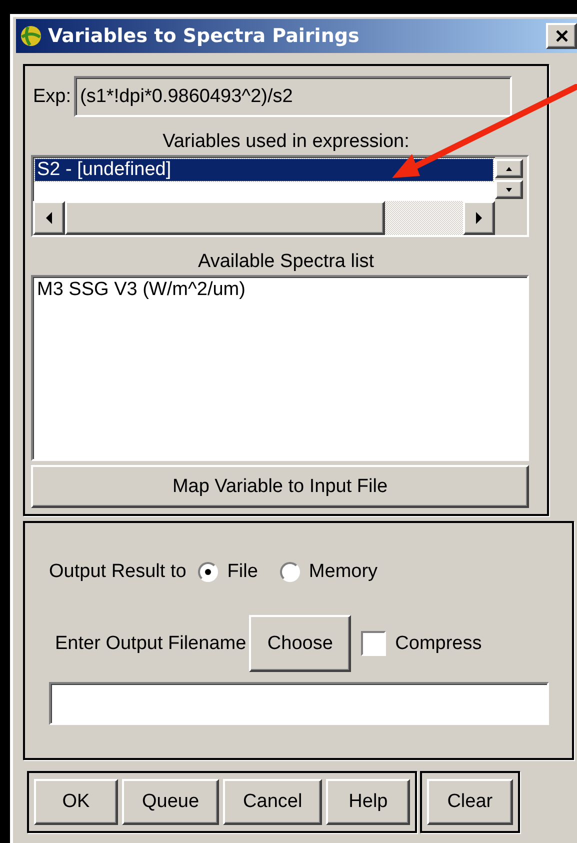  I want to click on close-button, so click(561, 36).